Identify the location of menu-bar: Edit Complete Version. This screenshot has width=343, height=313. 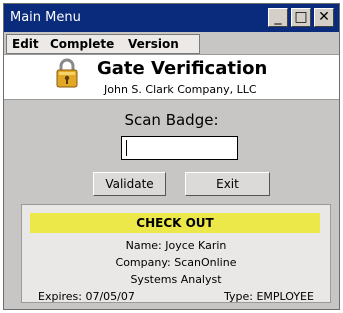
(103, 44).